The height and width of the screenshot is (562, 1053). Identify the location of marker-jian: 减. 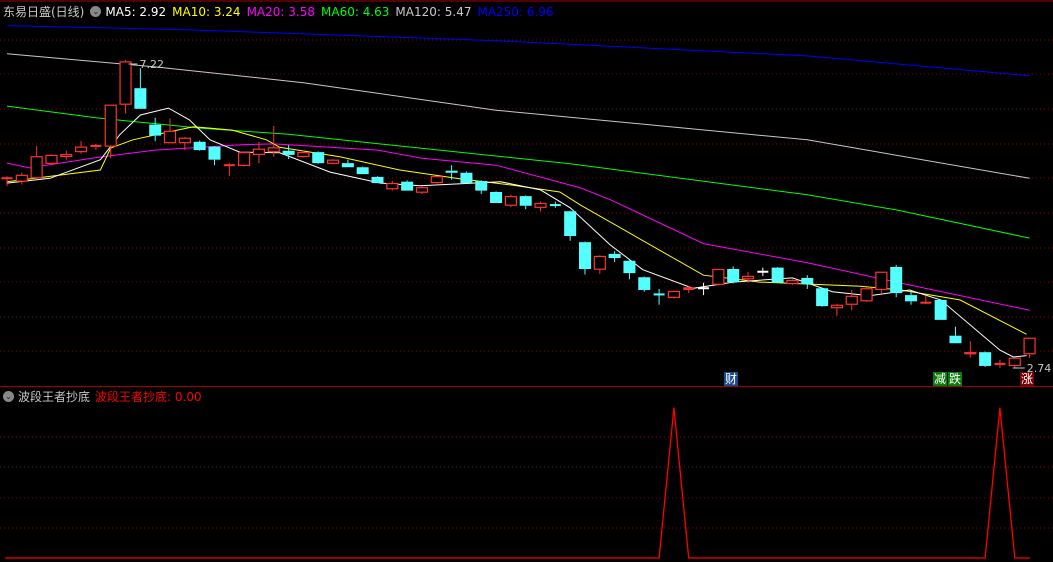
(940, 379).